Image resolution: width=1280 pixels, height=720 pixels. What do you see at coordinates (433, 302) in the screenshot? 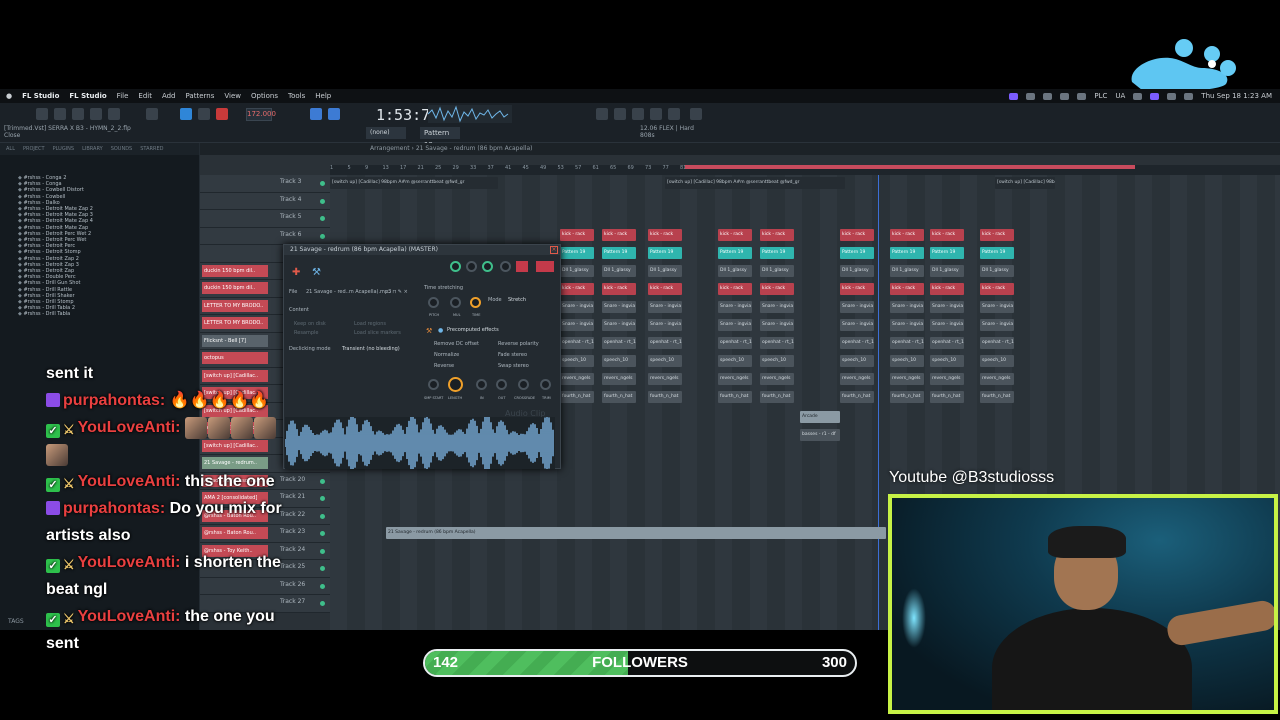
I see `stretch-pitch-knob` at bounding box center [433, 302].